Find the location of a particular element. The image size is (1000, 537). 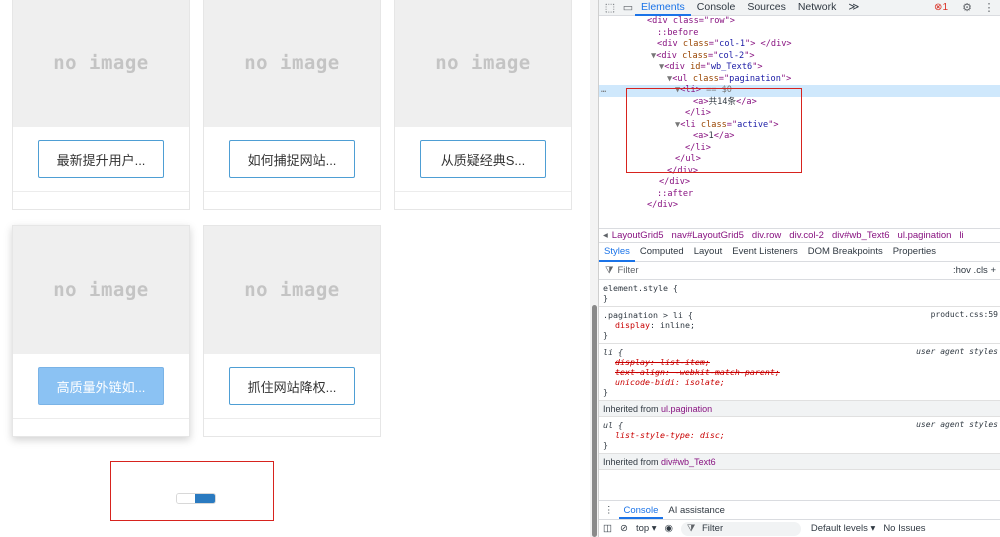

tab-console: Console is located at coordinates (716, 8).